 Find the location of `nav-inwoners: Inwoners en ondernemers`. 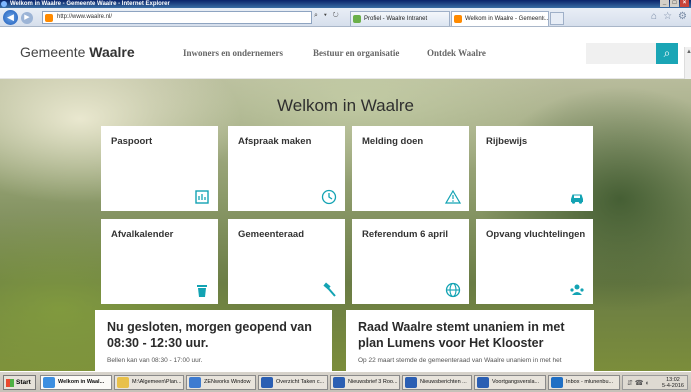

nav-inwoners: Inwoners en ondernemers is located at coordinates (233, 53).